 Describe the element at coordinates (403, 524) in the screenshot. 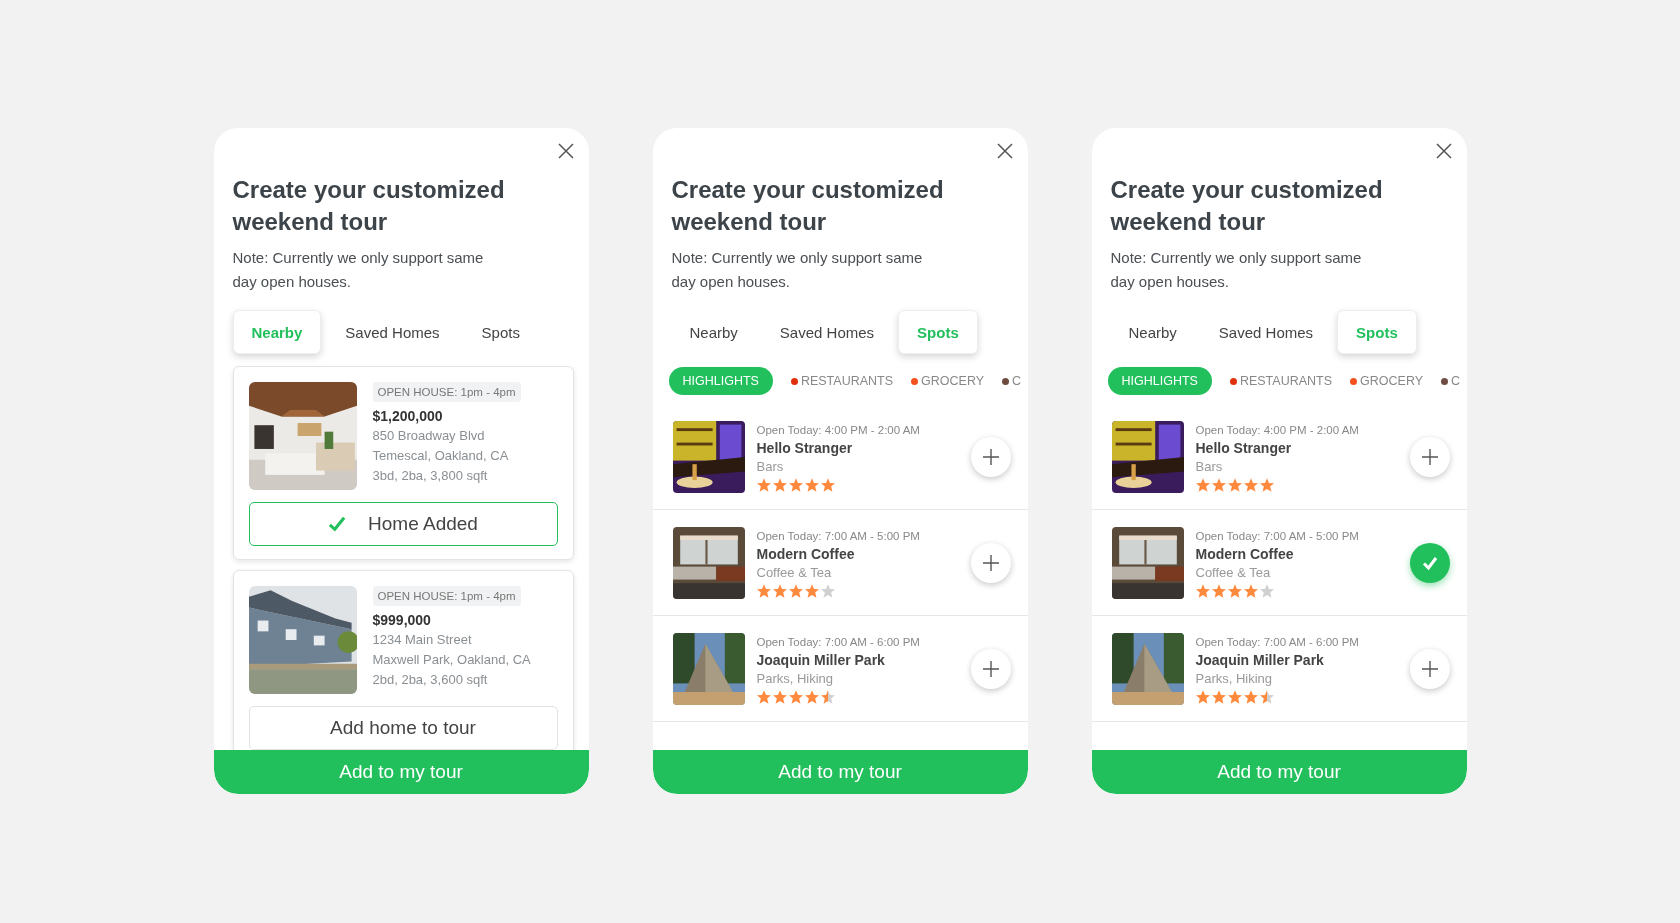

I see `home-added-button: Home Added` at that location.